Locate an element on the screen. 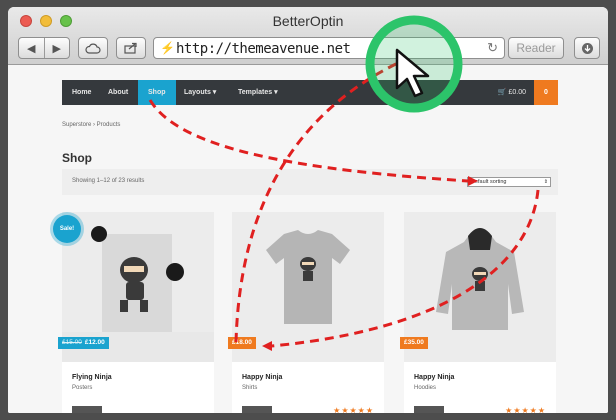 The height and width of the screenshot is (420, 616). nav-layouts: Layouts ▾ is located at coordinates (200, 92).